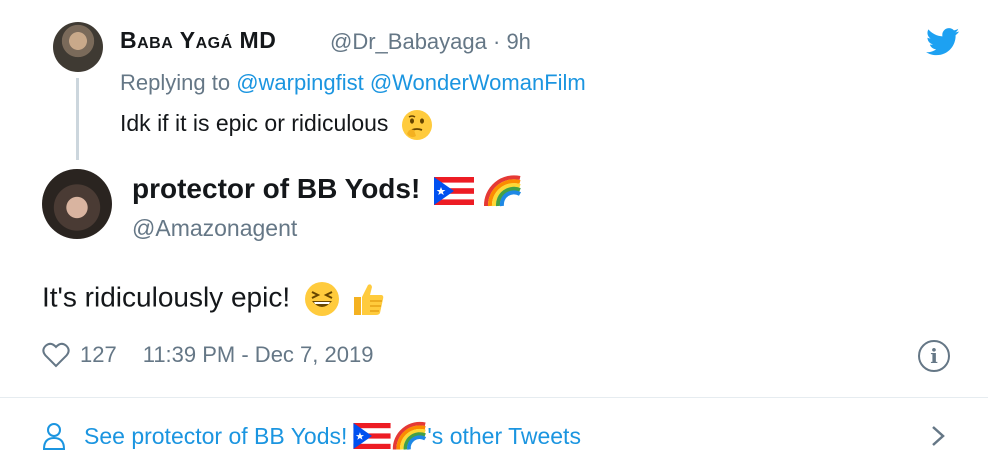 This screenshot has height=466, width=988. What do you see at coordinates (943, 42) in the screenshot?
I see `twitter-bird-icon` at bounding box center [943, 42].